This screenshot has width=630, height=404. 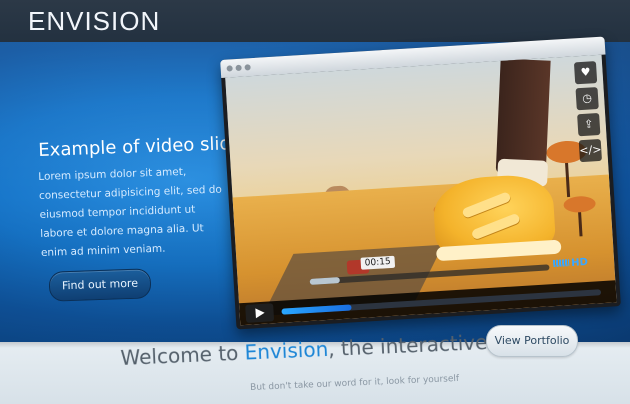 I want to click on share-icon: ⇪, so click(x=589, y=124).